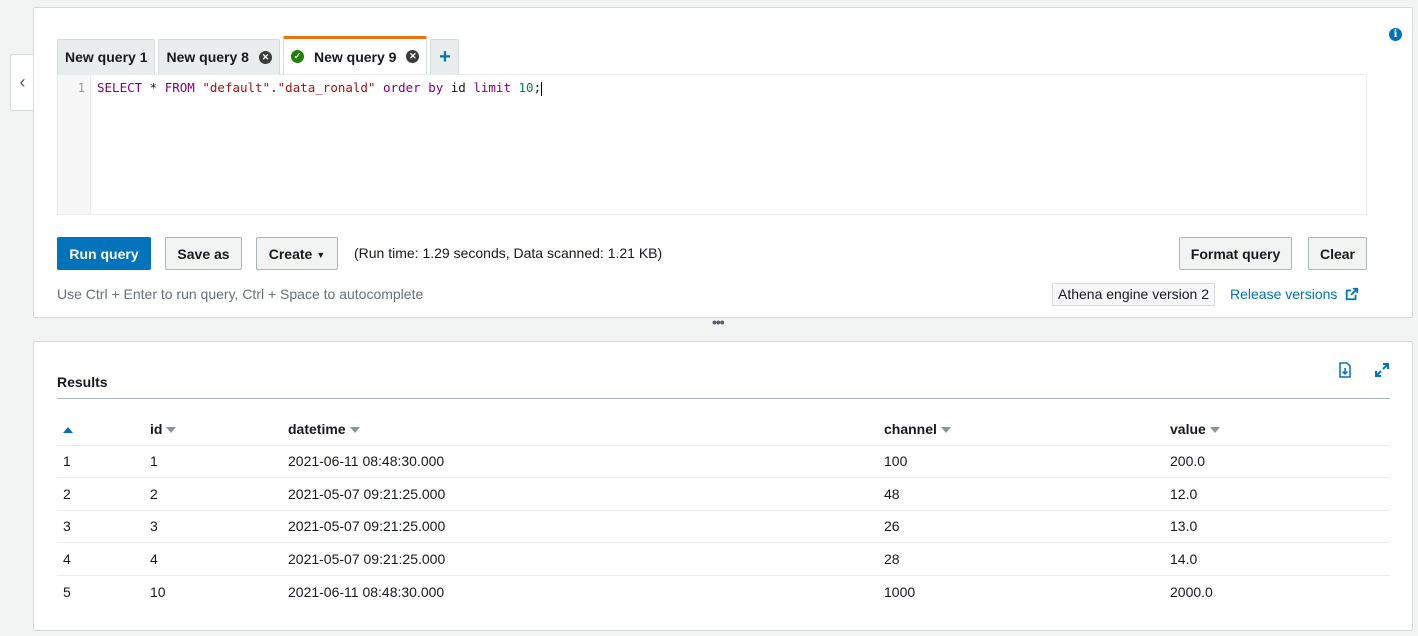 Image resolution: width=1418 pixels, height=636 pixels. I want to click on table-row: 4 4 2021-05-07 09:21:25.000 28 14.0, so click(723, 559).